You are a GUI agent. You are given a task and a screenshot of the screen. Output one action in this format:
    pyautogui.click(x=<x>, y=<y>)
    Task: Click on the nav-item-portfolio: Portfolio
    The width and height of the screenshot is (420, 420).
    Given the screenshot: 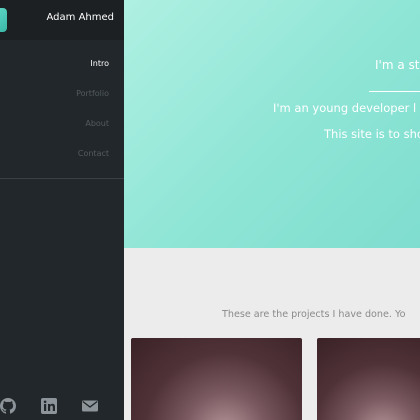 What is the action you would take?
    pyautogui.click(x=62, y=97)
    